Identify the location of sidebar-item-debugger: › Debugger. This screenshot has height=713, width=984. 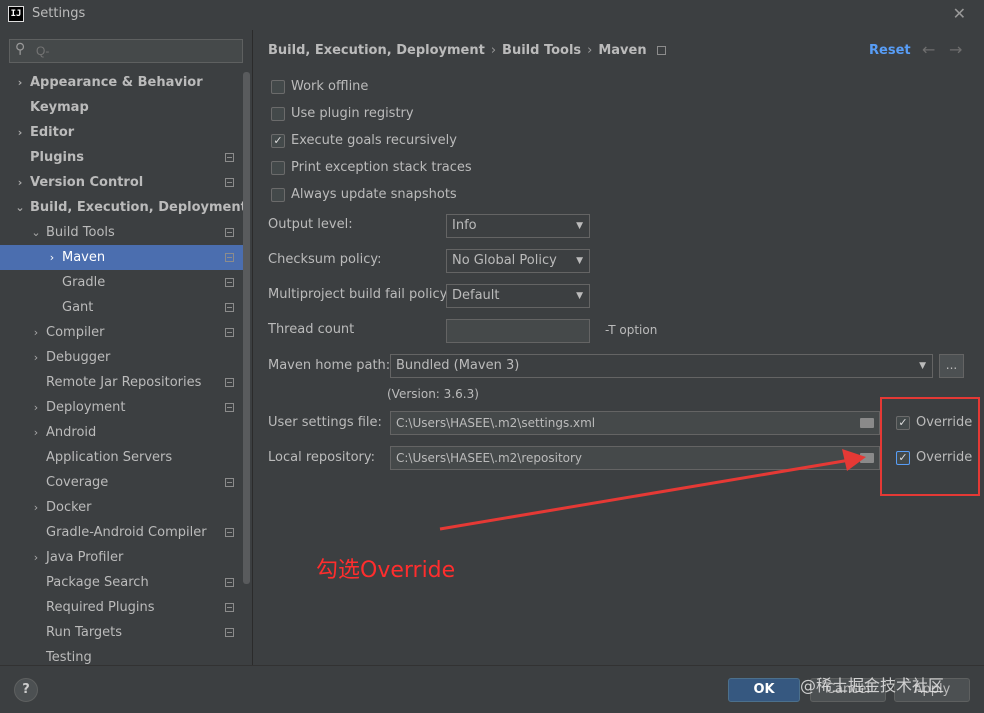
(121, 357).